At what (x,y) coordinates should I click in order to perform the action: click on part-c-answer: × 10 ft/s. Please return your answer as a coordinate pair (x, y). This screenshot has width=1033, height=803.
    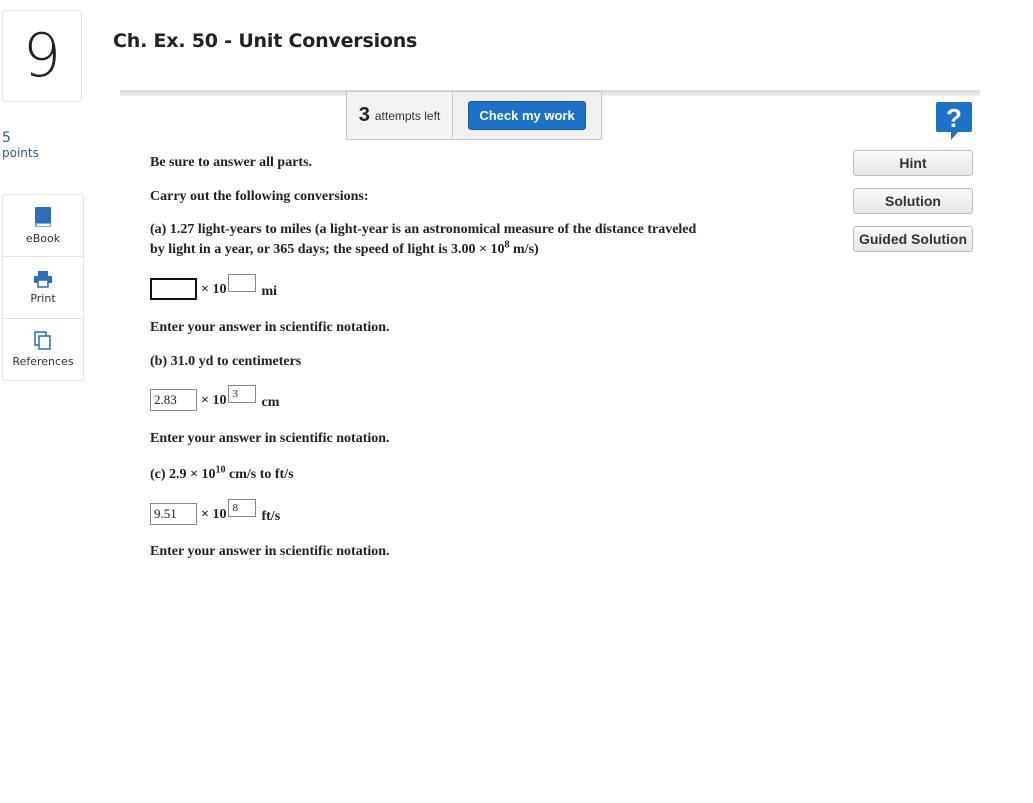
    Looking at the image, I should click on (215, 515).